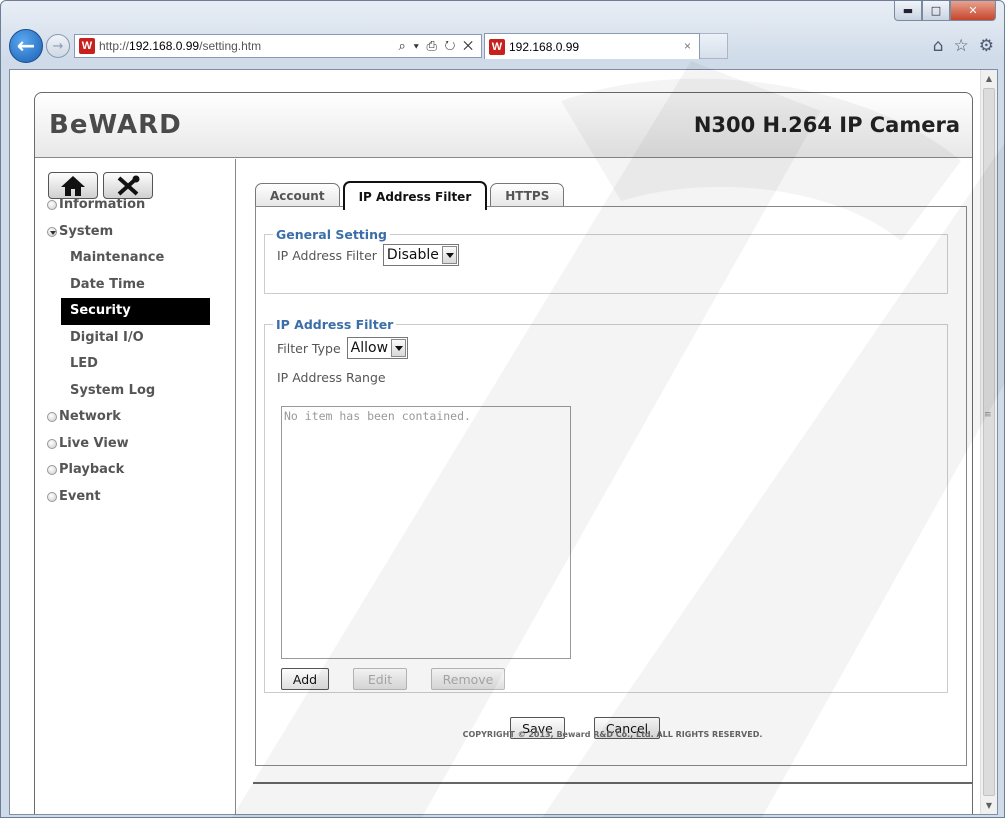  I want to click on tab-account: Account, so click(297, 195).